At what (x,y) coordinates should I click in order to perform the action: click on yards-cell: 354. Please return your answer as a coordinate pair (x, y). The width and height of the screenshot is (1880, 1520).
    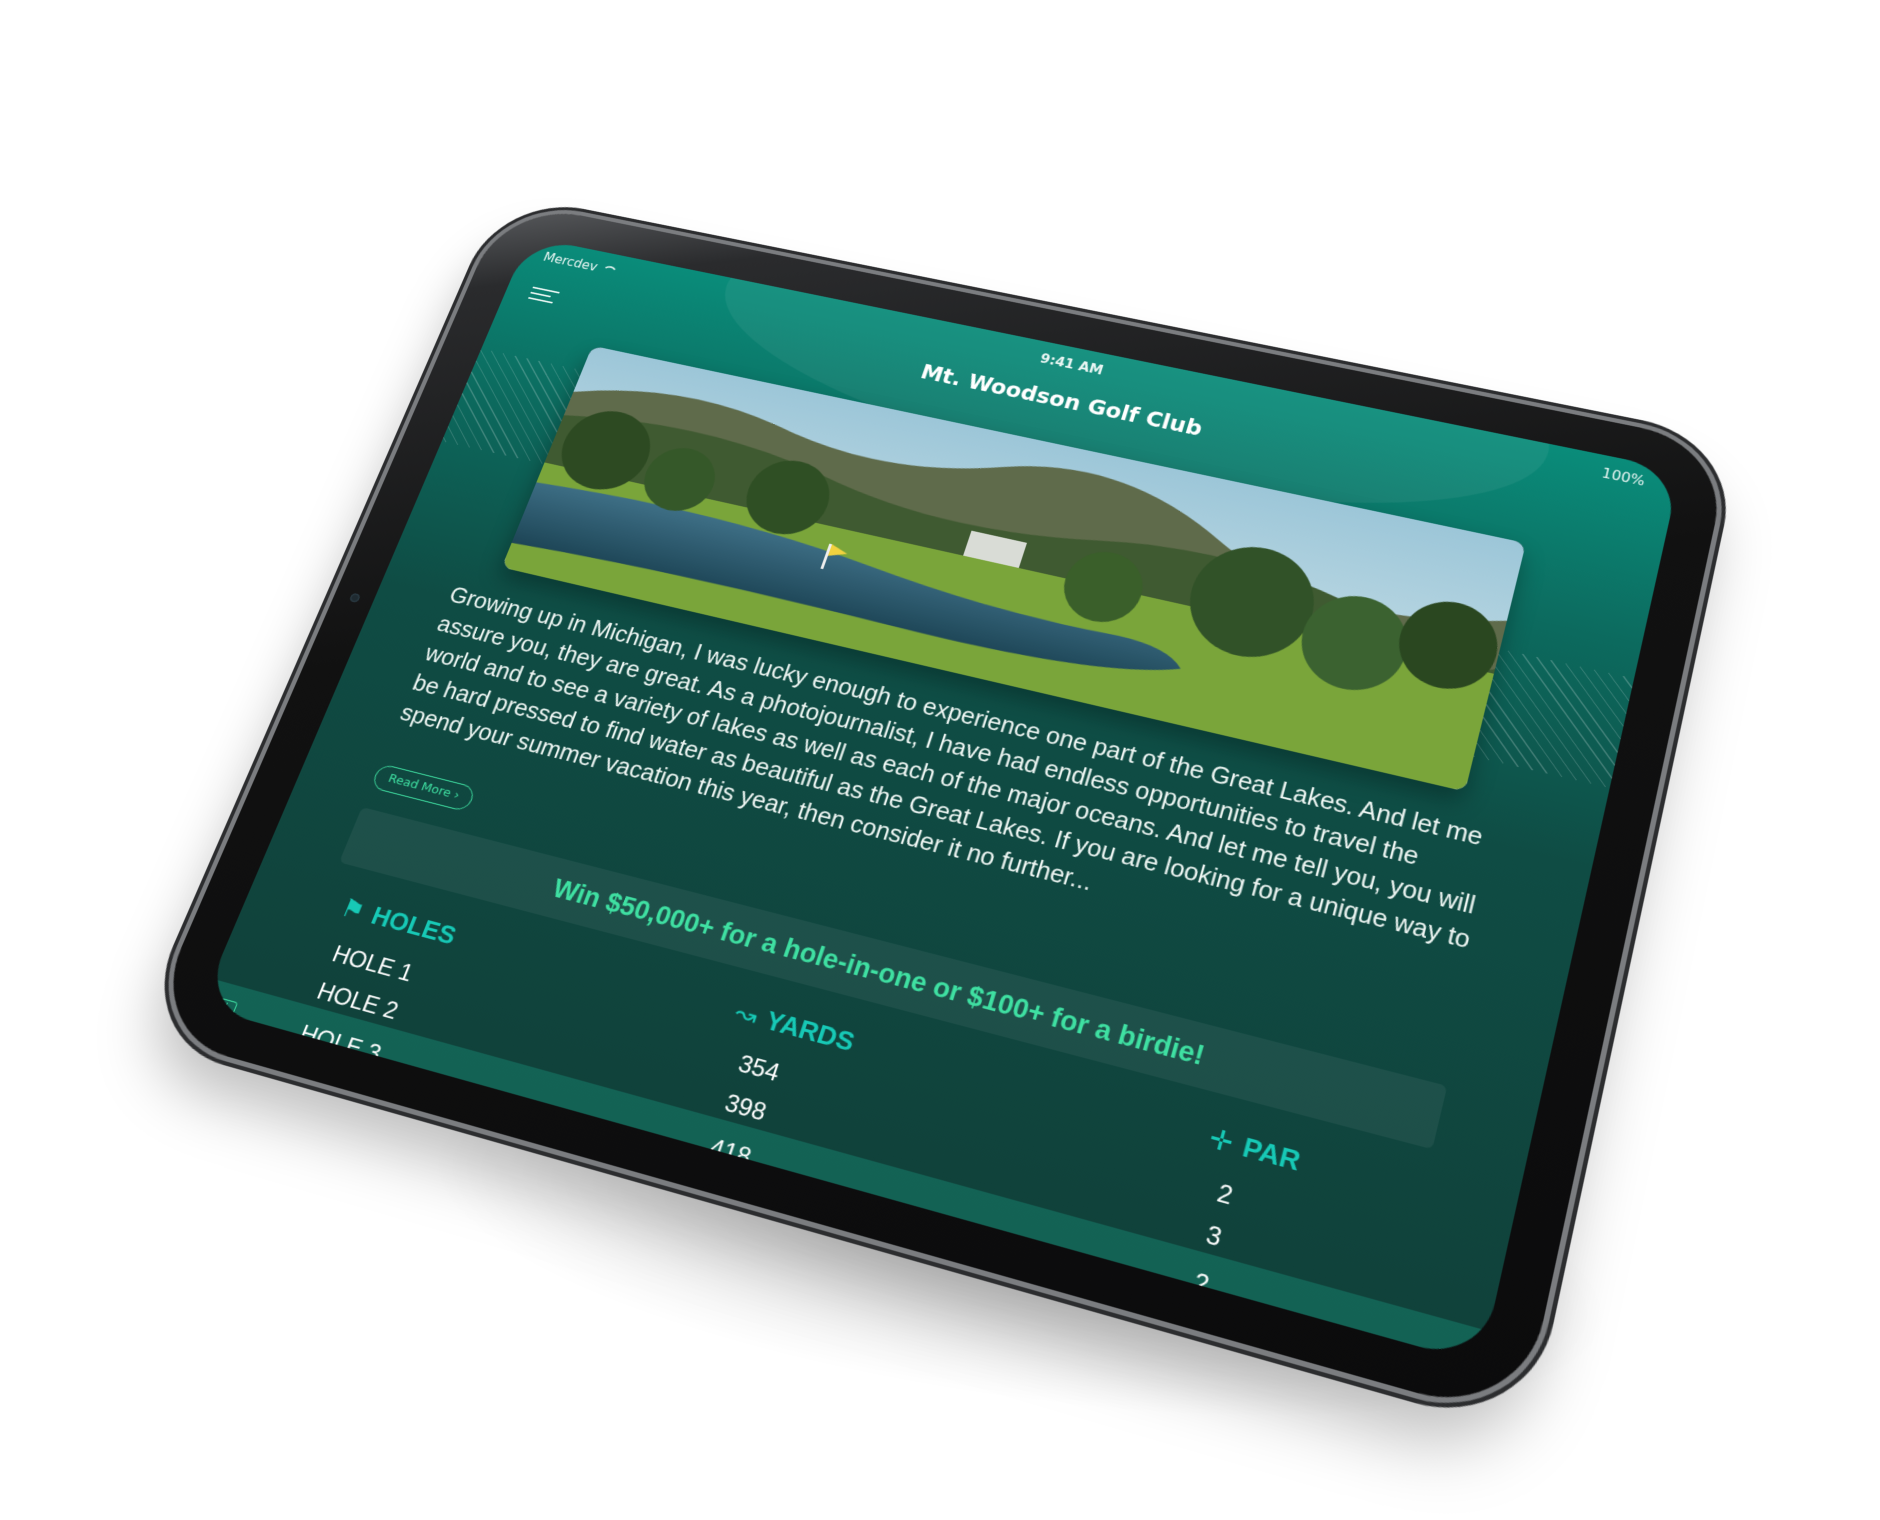
    Looking at the image, I should click on (758, 1069).